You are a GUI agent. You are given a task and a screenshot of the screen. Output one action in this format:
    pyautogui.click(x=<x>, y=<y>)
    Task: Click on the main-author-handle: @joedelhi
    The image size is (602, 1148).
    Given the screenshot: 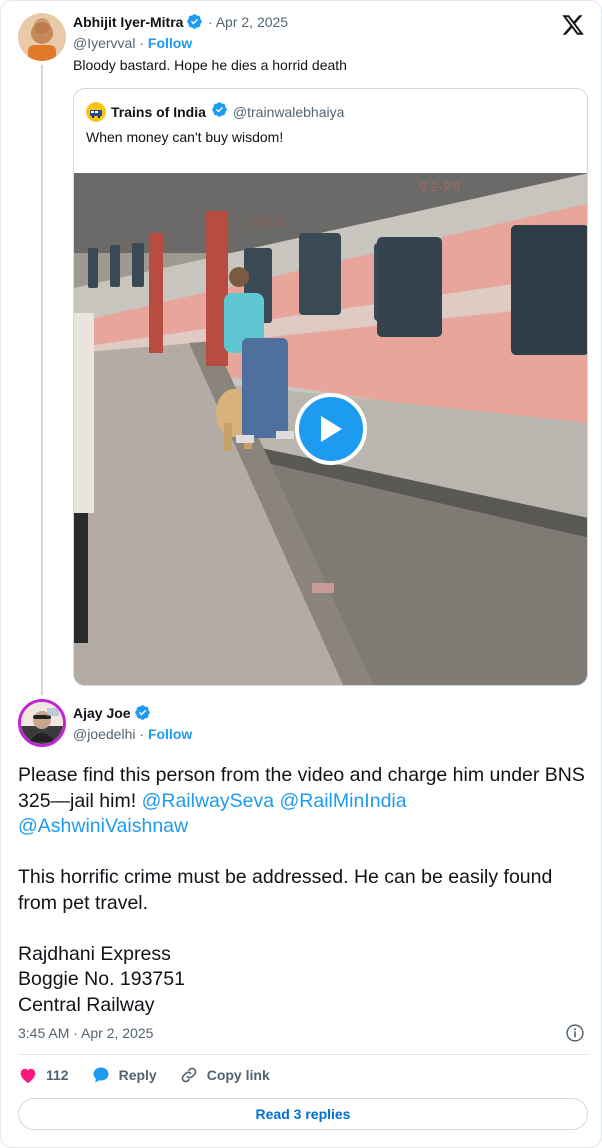 What is the action you would take?
    pyautogui.click(x=104, y=734)
    